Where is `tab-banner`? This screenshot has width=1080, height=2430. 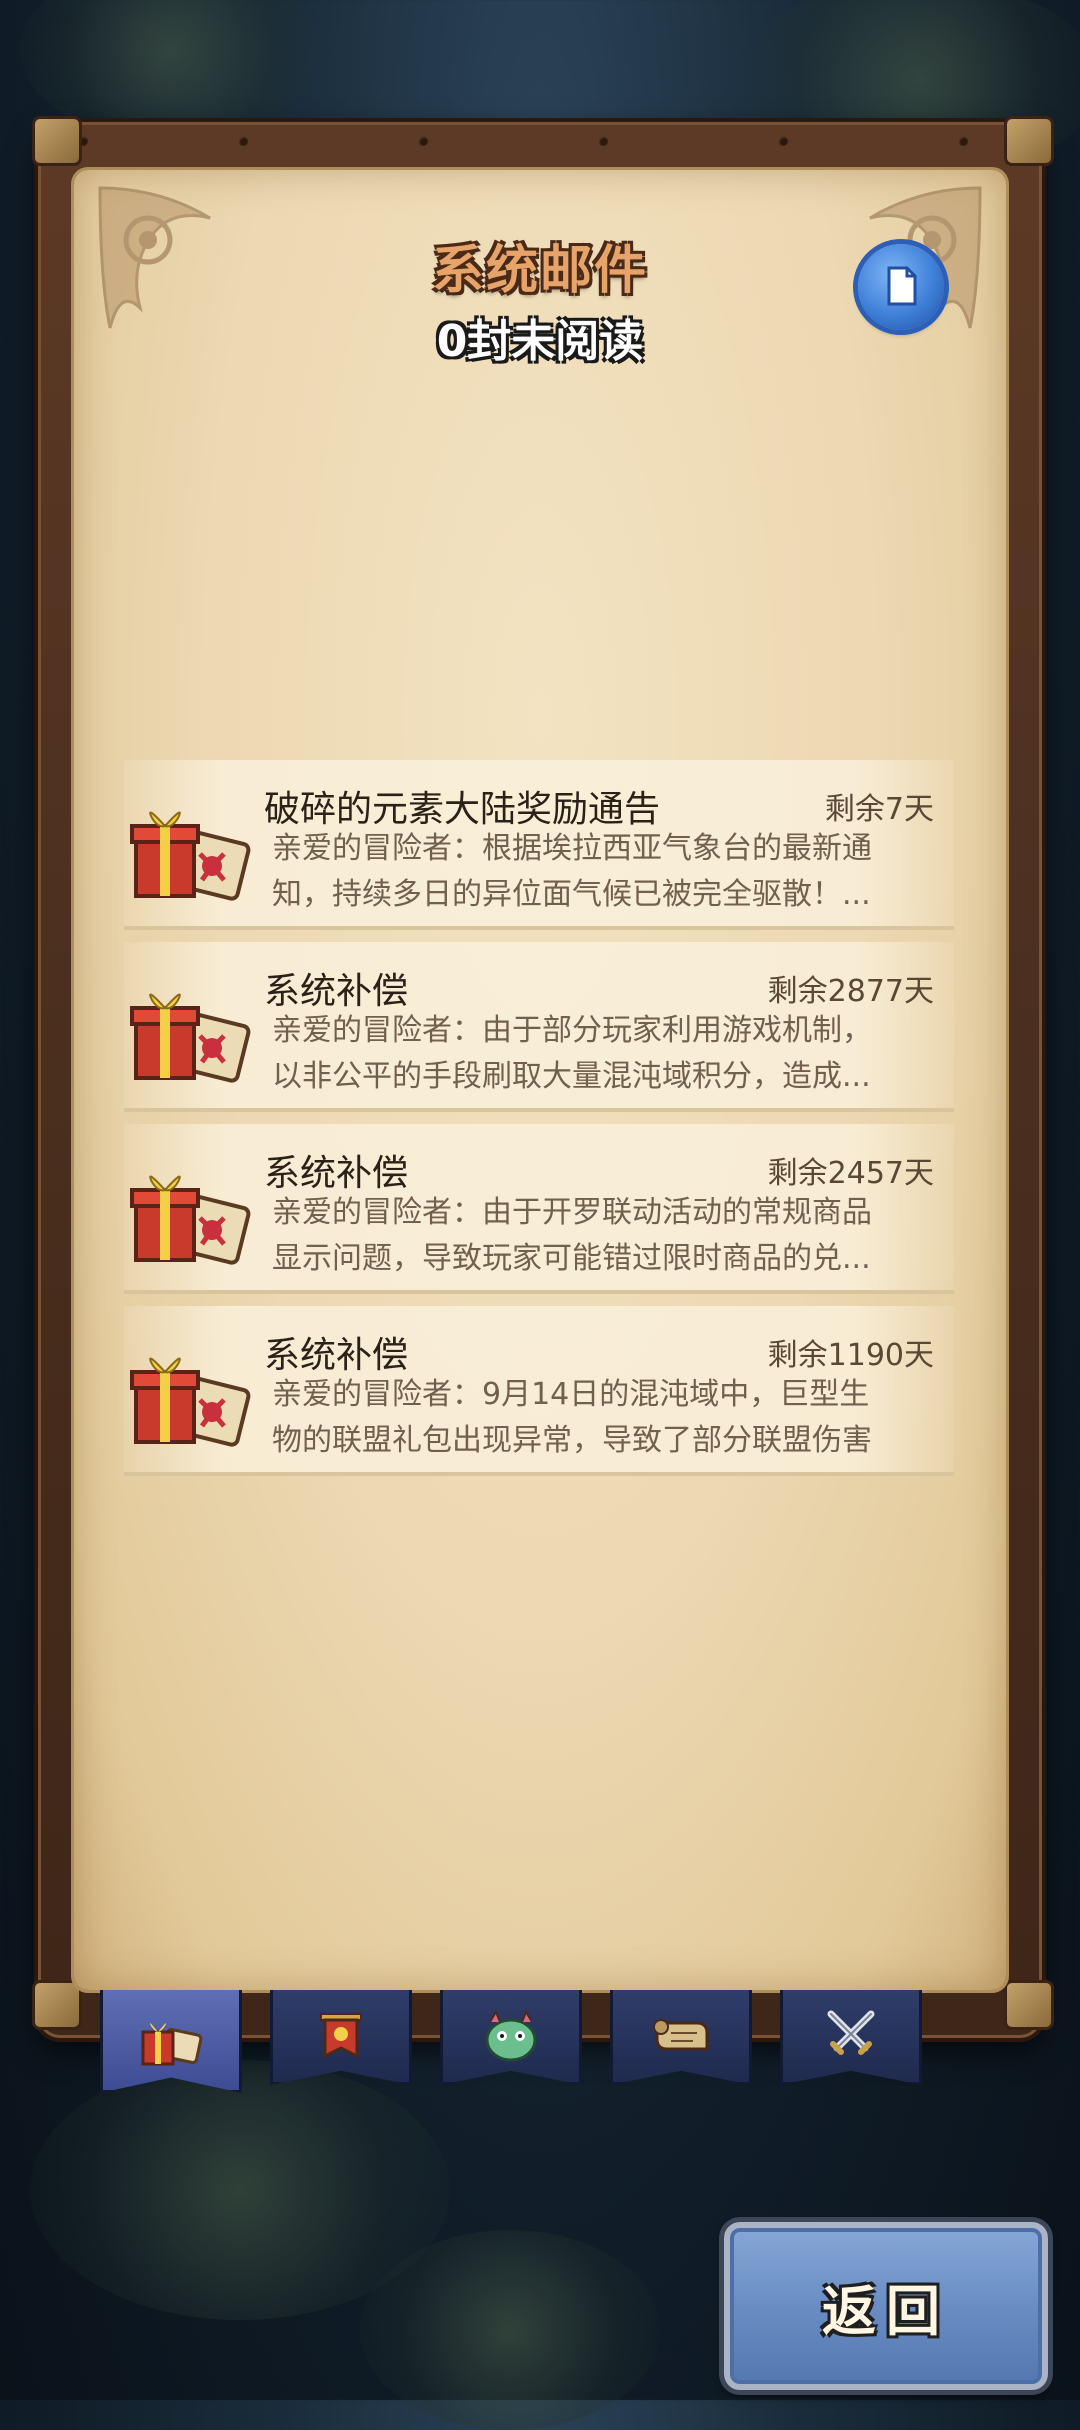 tab-banner is located at coordinates (341, 2037).